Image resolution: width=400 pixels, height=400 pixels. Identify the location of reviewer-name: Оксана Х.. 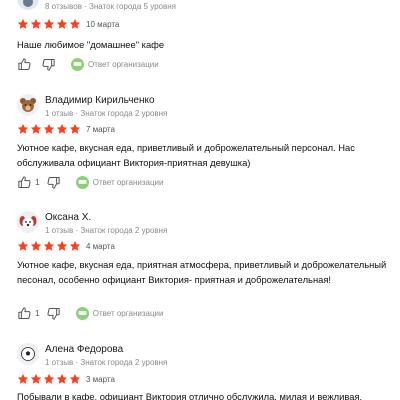
(68, 217).